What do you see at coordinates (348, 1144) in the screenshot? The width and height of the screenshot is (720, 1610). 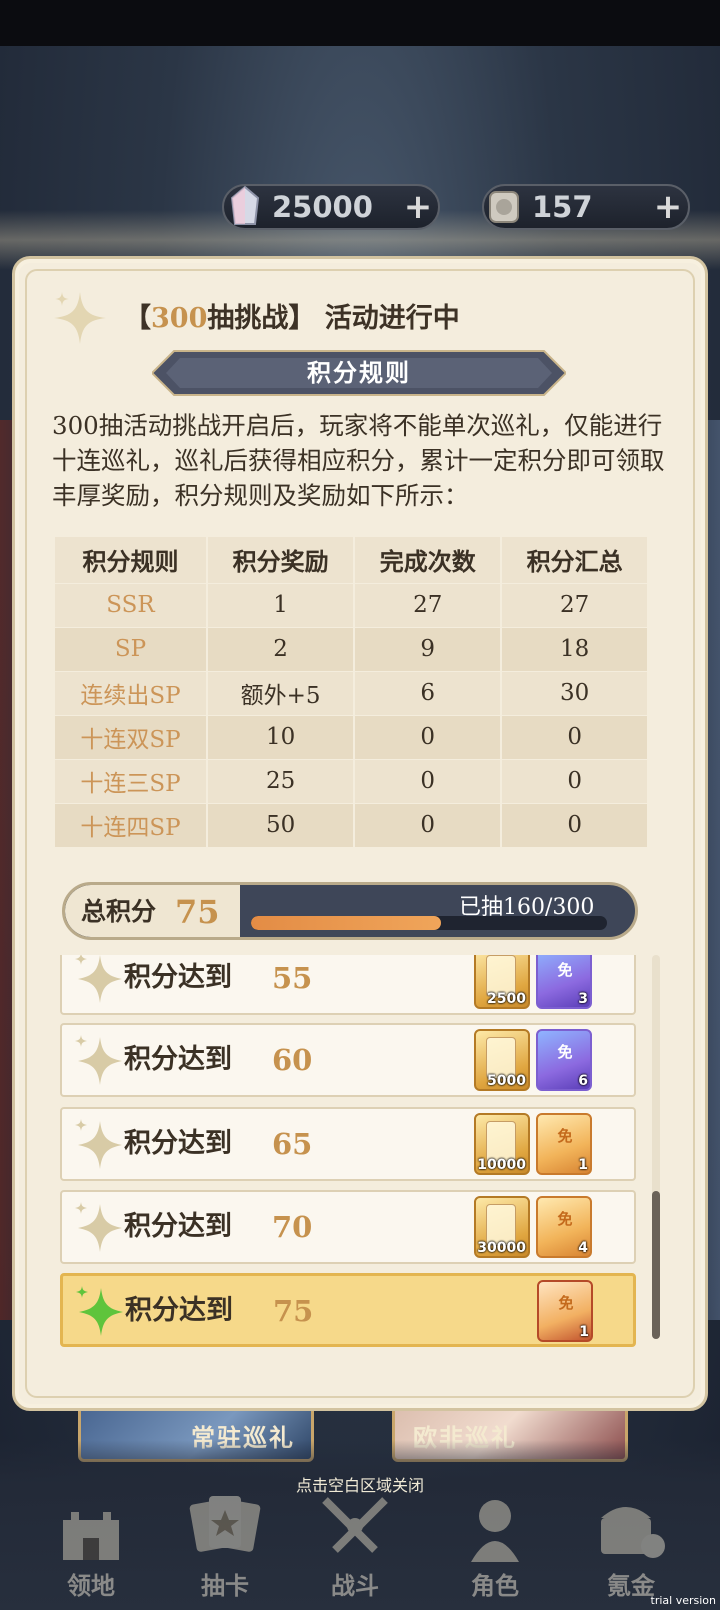 I see `reward-row: 积分达到 65 10000 免 1` at bounding box center [348, 1144].